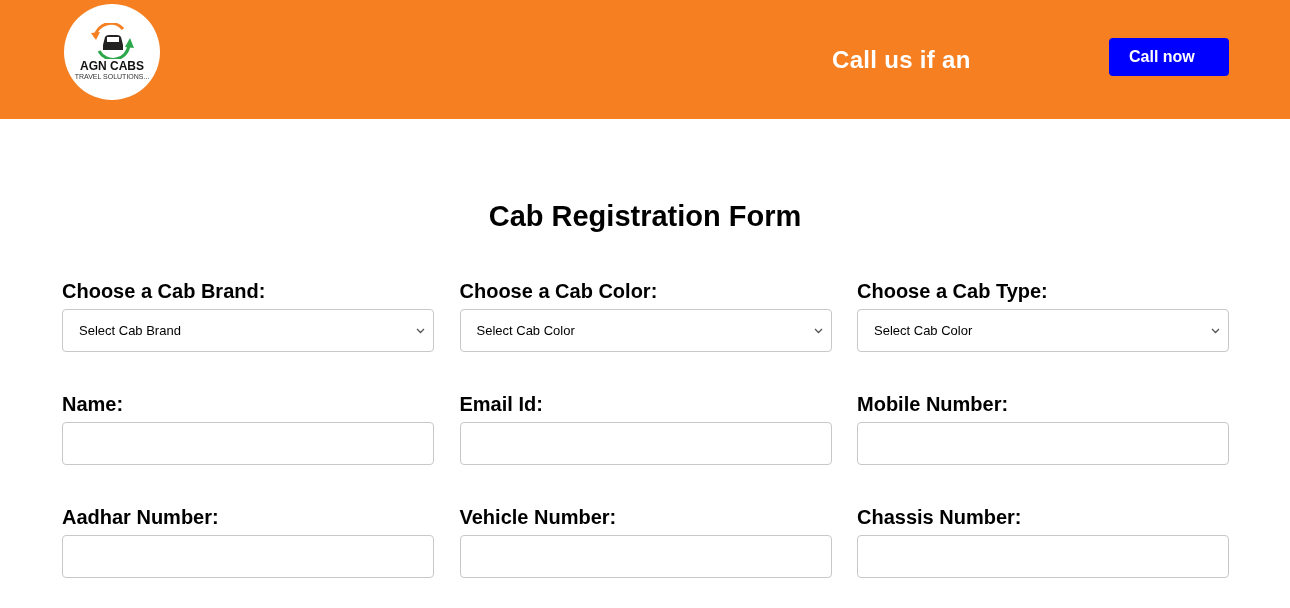 This screenshot has width=1290, height=608. Describe the element at coordinates (645, 216) in the screenshot. I see `form-title: Cab Registration Form` at that location.